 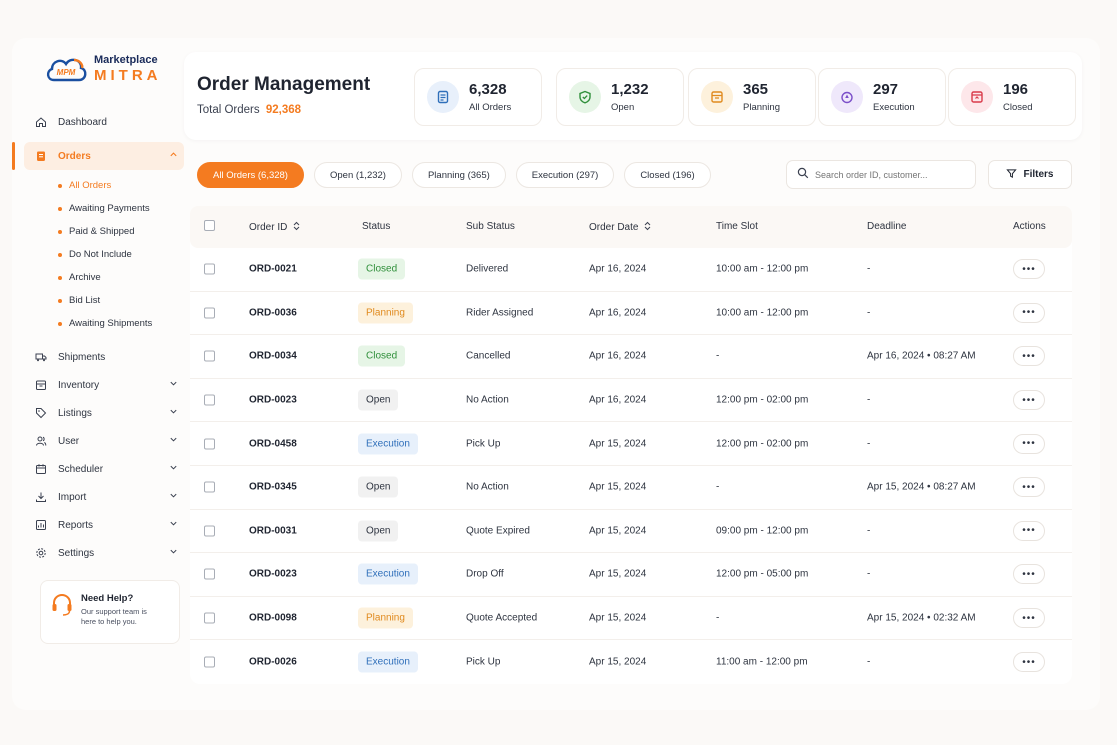 I want to click on tab-all-orders: All Orders (6,328), so click(x=250, y=175).